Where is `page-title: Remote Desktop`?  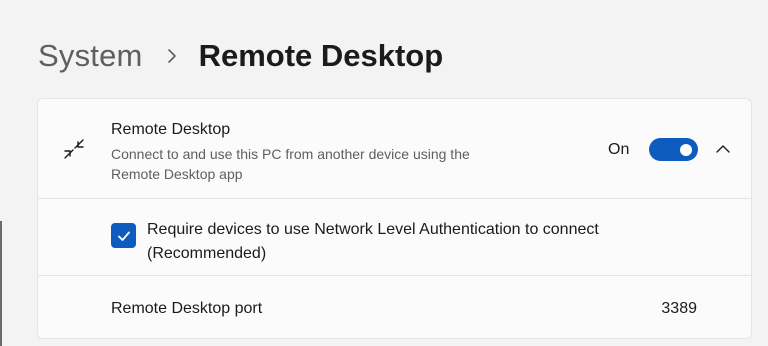
page-title: Remote Desktop is located at coordinates (321, 55).